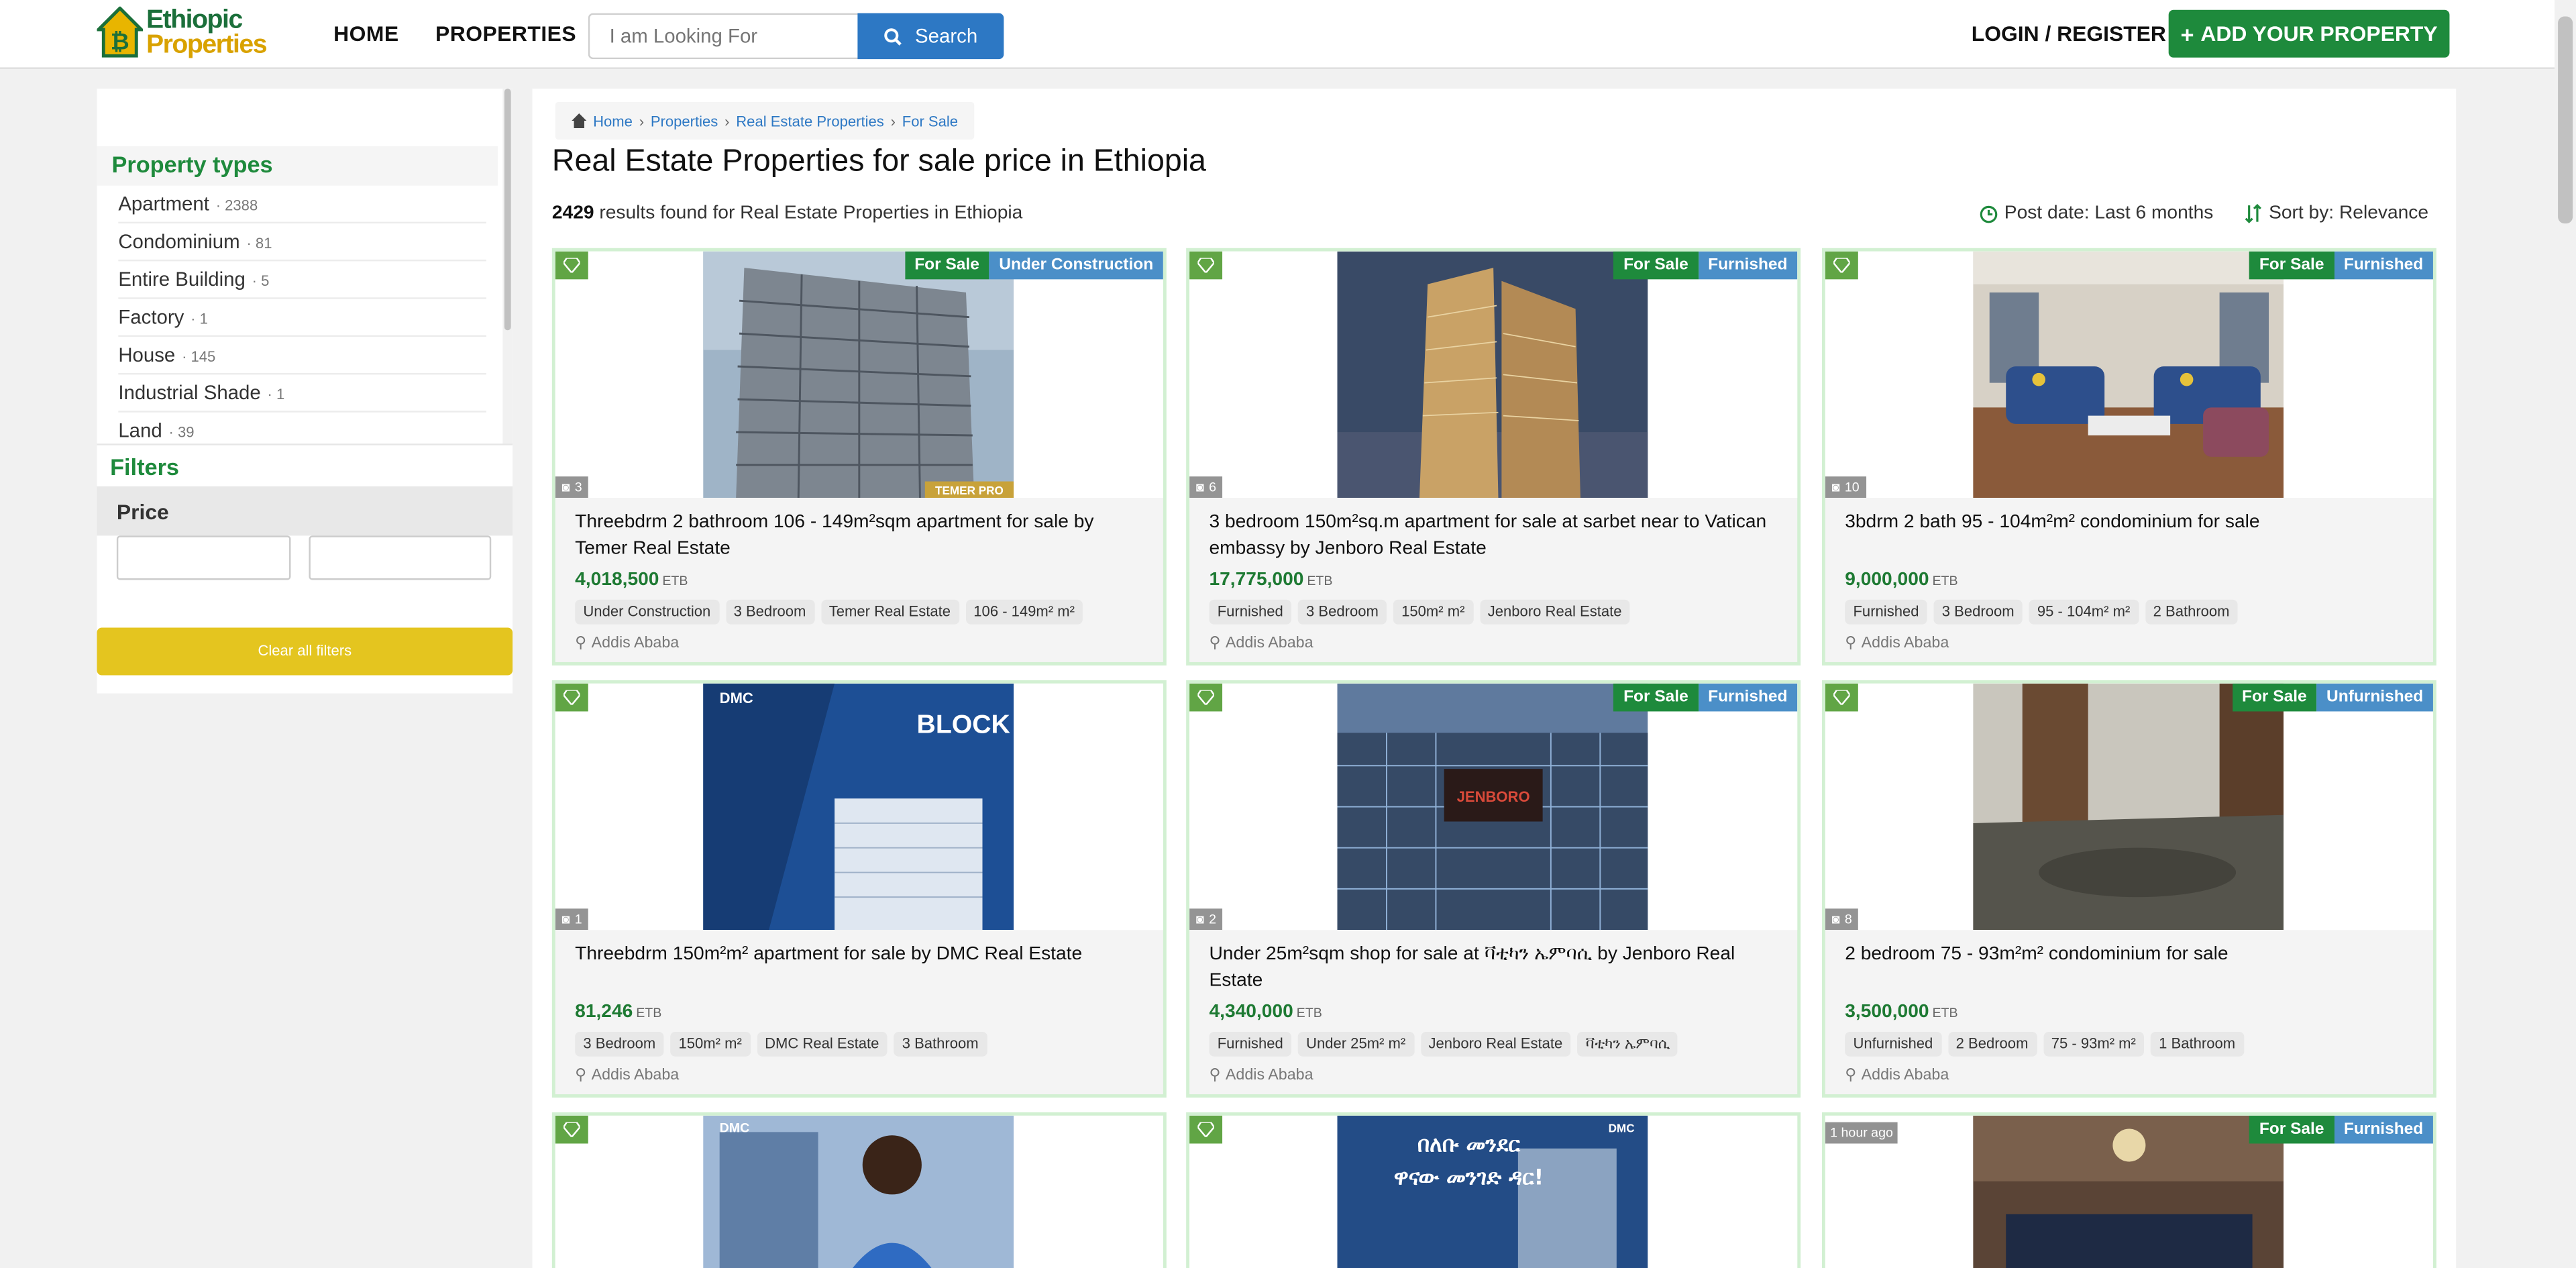 Image resolution: width=2576 pixels, height=1268 pixels. What do you see at coordinates (302, 393) in the screenshot?
I see `property-type-item: Industrial Shade · 1` at bounding box center [302, 393].